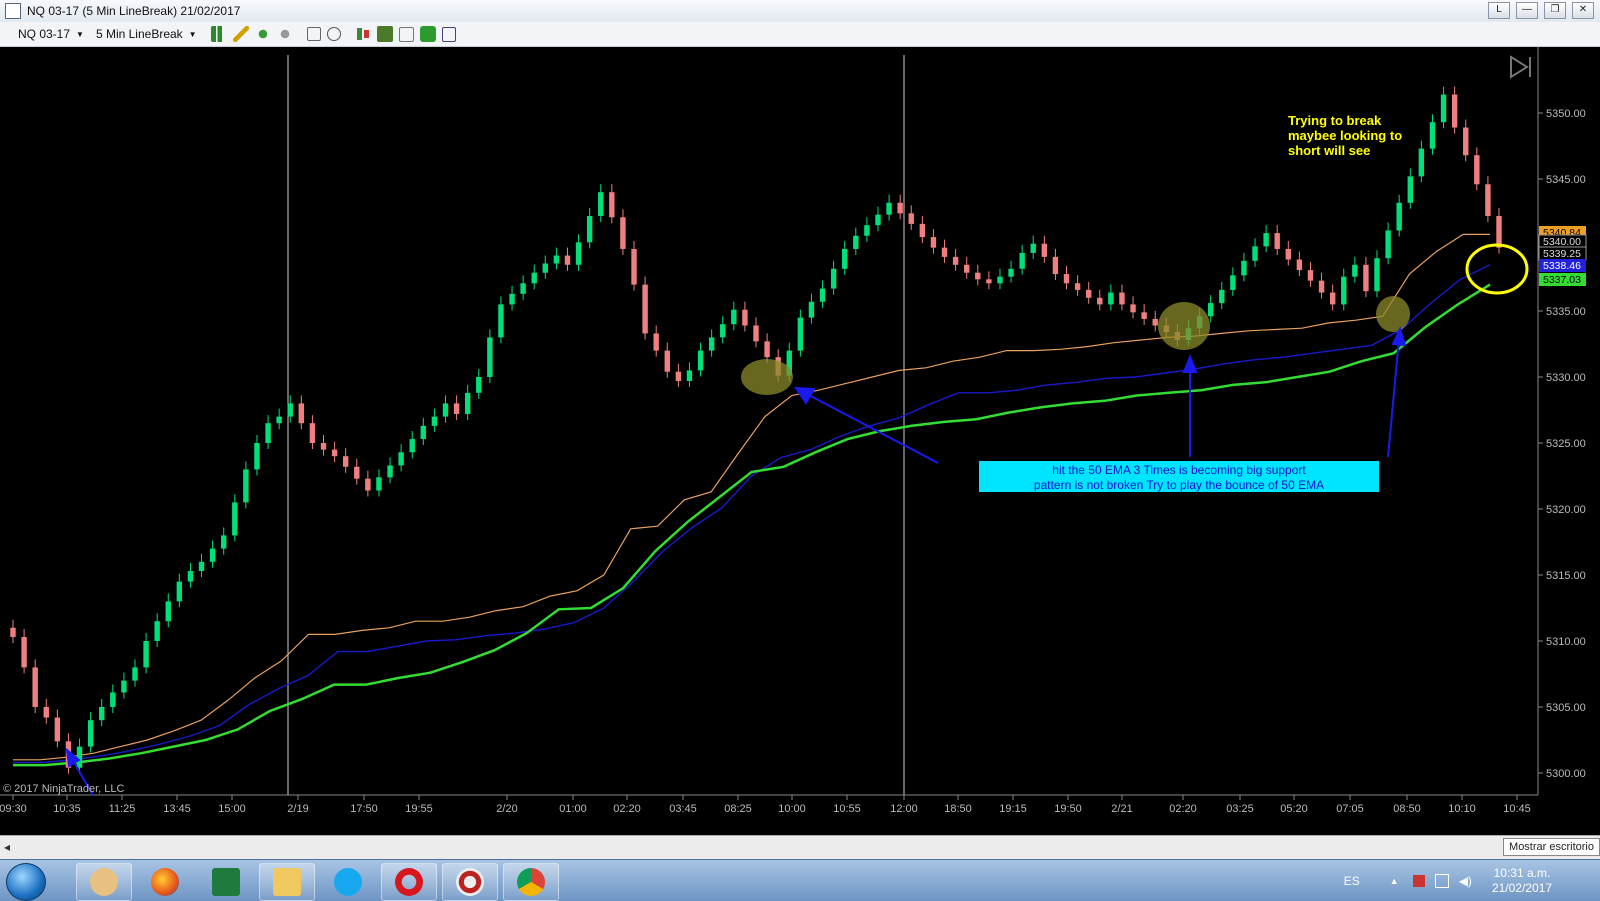  Describe the element at coordinates (1520, 67) in the screenshot. I see `skip-to-end-icon` at that location.